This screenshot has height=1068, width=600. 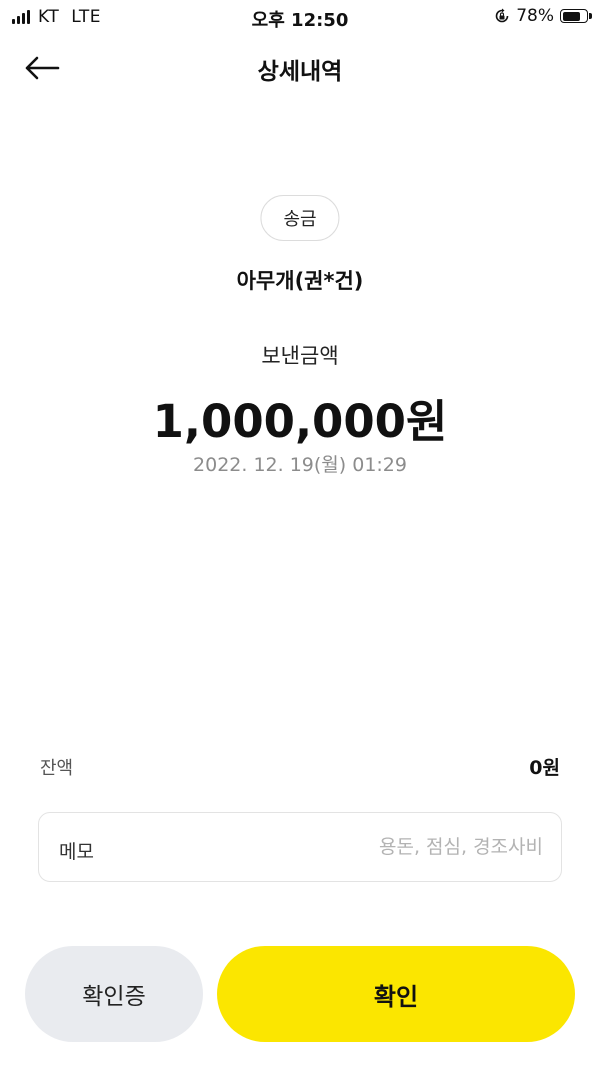 I want to click on transaction-datetime: 2022. 12. 19(월) 01:29, so click(x=300, y=465).